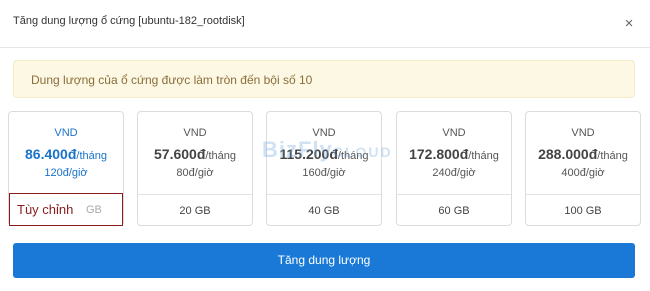  Describe the element at coordinates (454, 173) in the screenshot. I see `plan-hourly-price: 240đ/giờ` at that location.